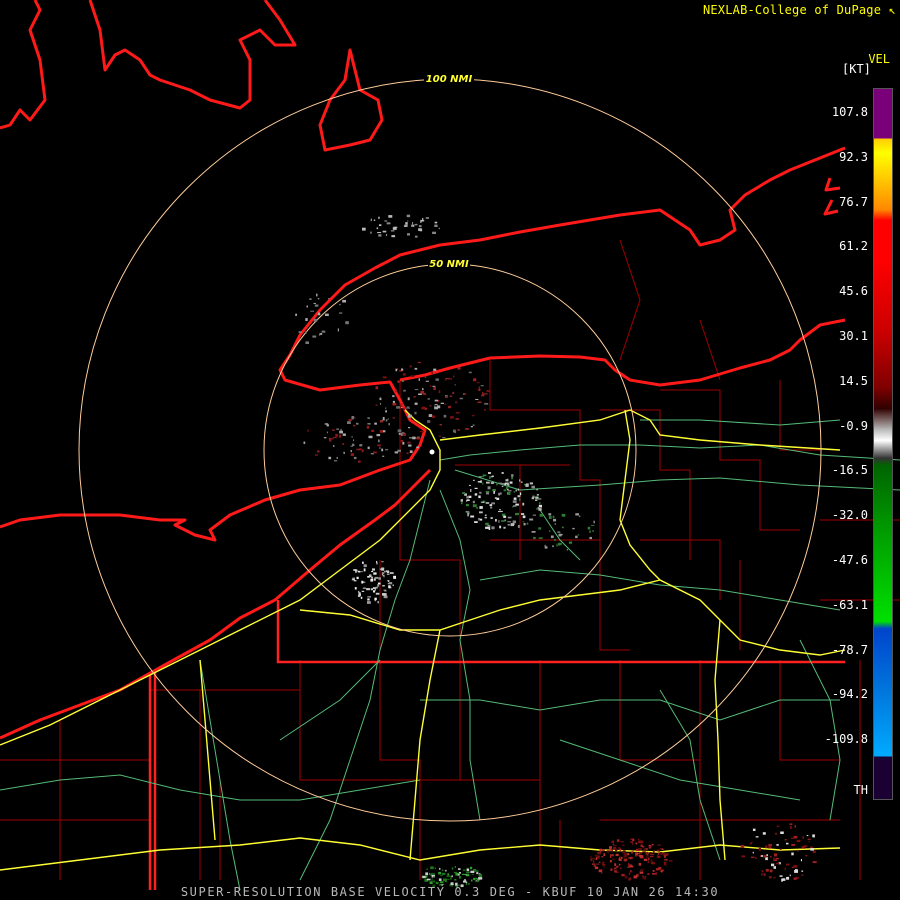 The width and height of the screenshot is (900, 900). Describe the element at coordinates (799, 10) in the screenshot. I see `nexlab-credit: NEXLAB-College of DuPage ↖` at that location.